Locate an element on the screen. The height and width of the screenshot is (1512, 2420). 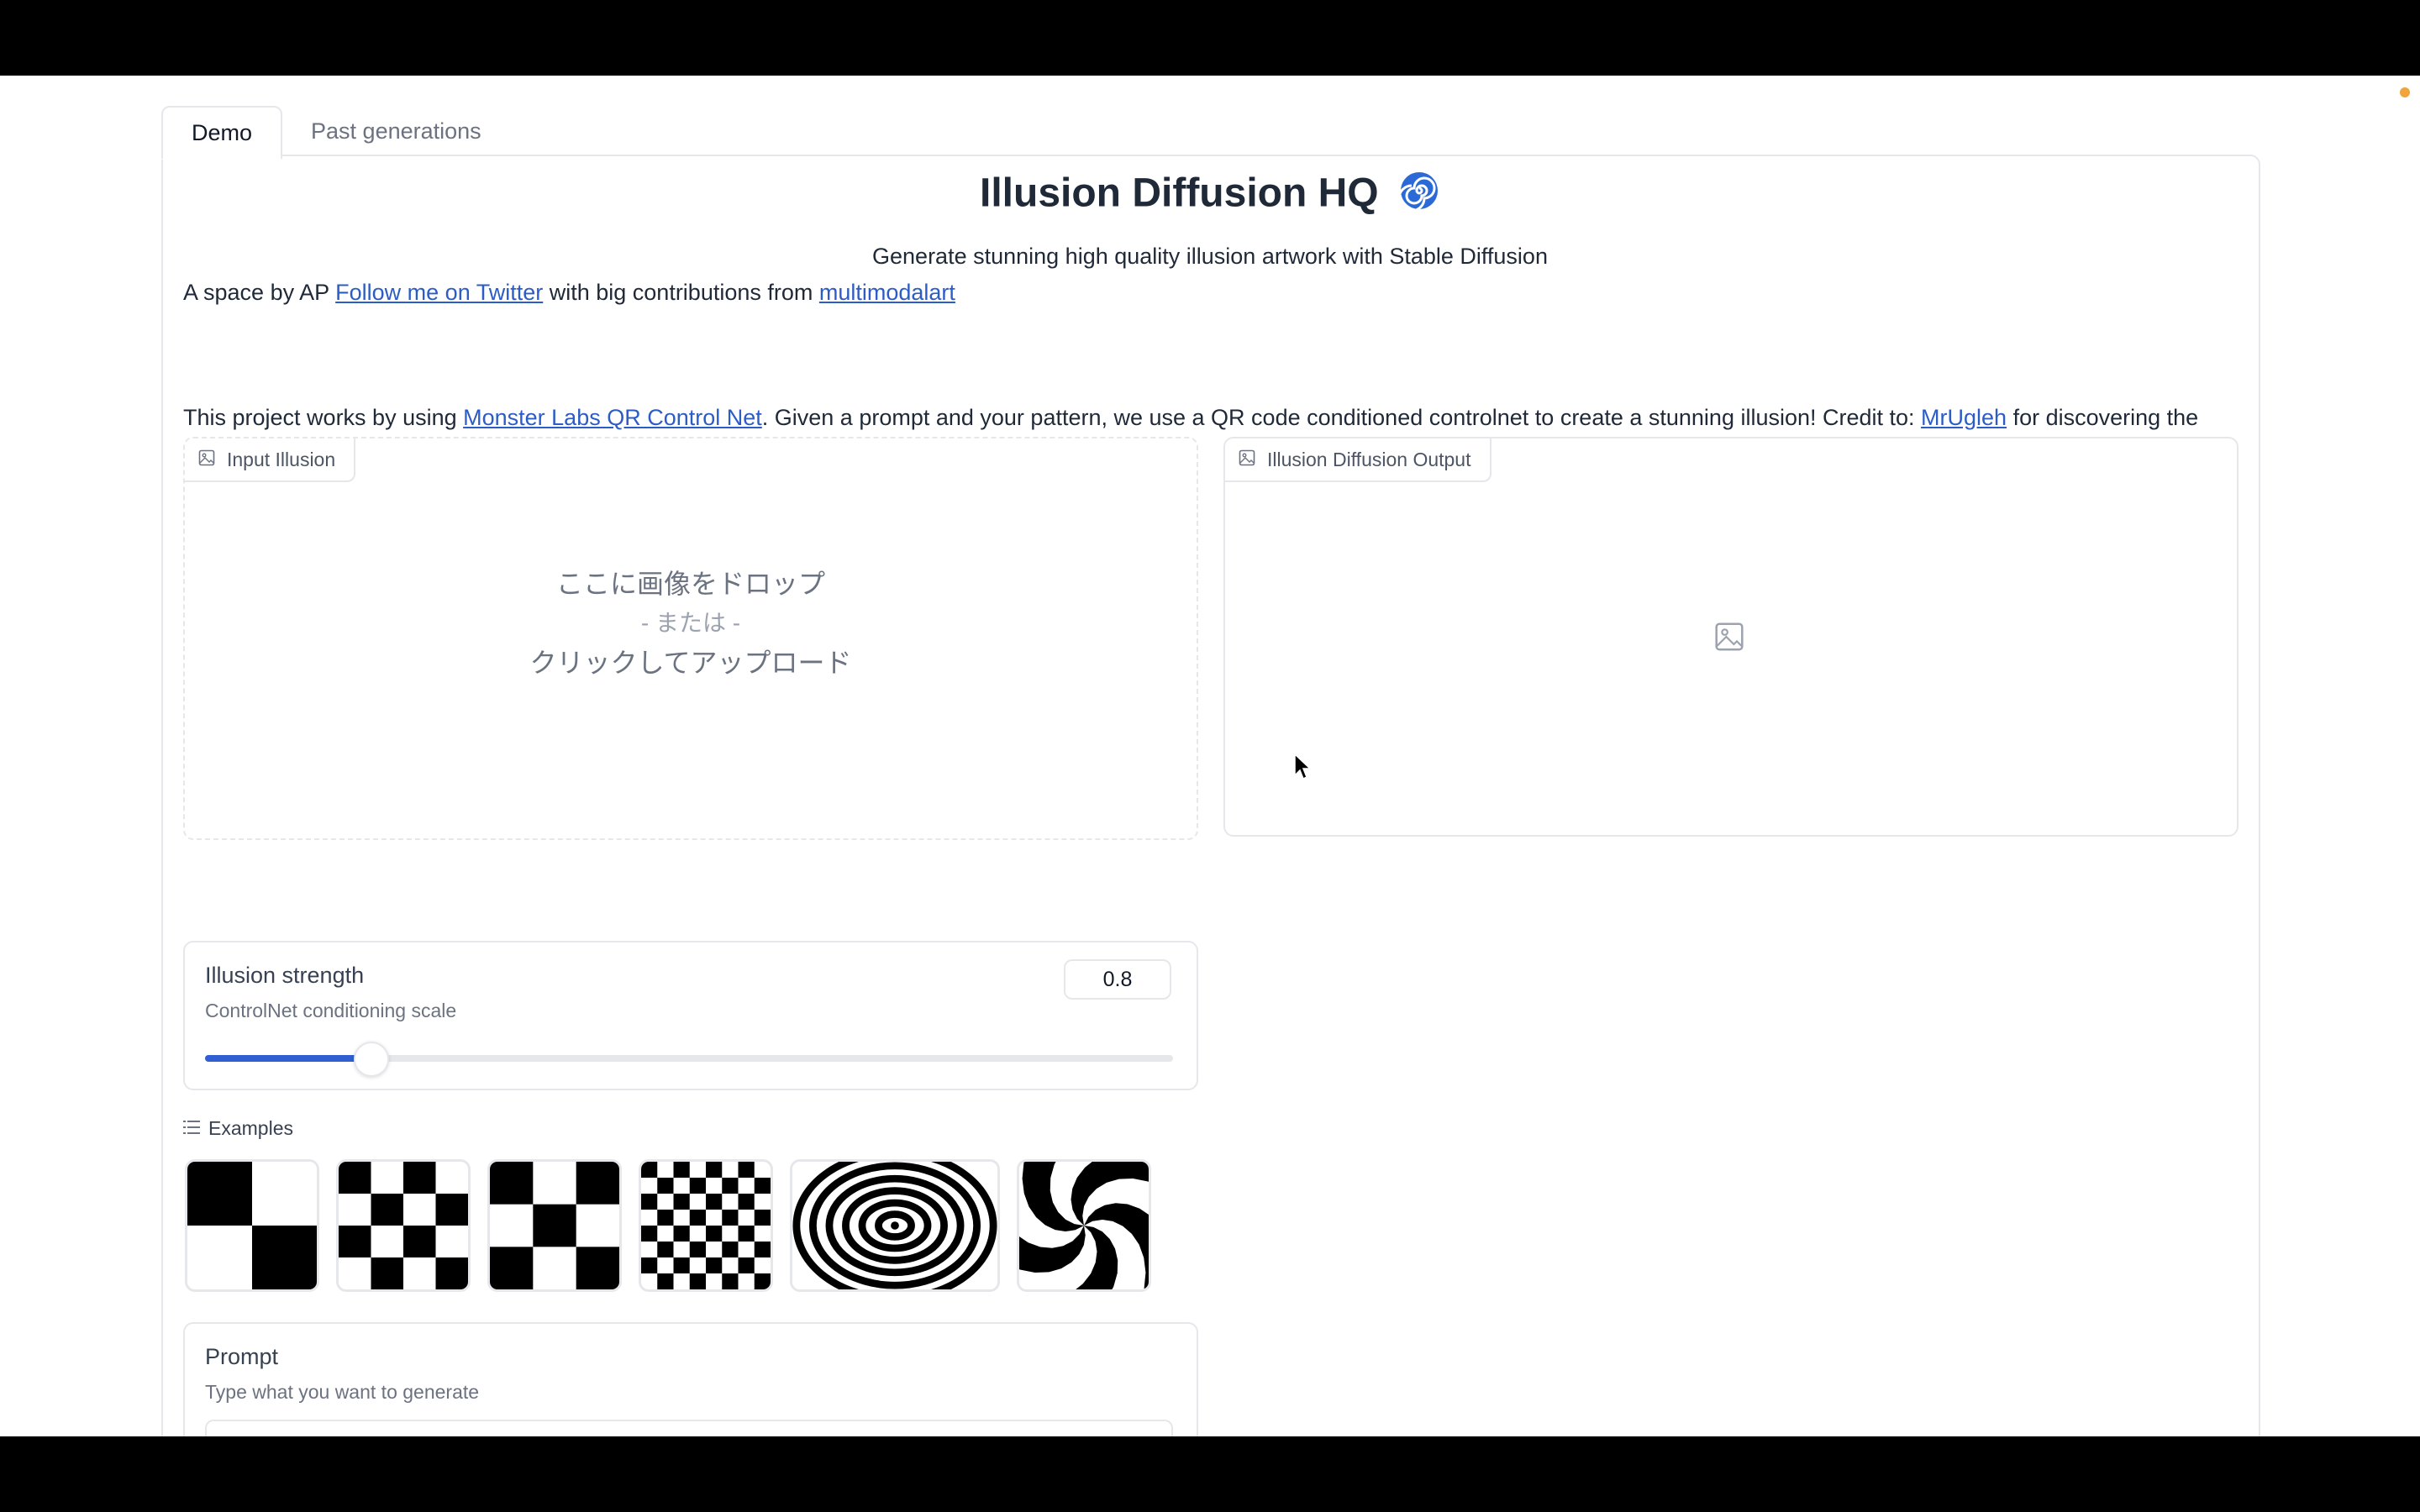
examples-label-text: Examples is located at coordinates (250, 1128).